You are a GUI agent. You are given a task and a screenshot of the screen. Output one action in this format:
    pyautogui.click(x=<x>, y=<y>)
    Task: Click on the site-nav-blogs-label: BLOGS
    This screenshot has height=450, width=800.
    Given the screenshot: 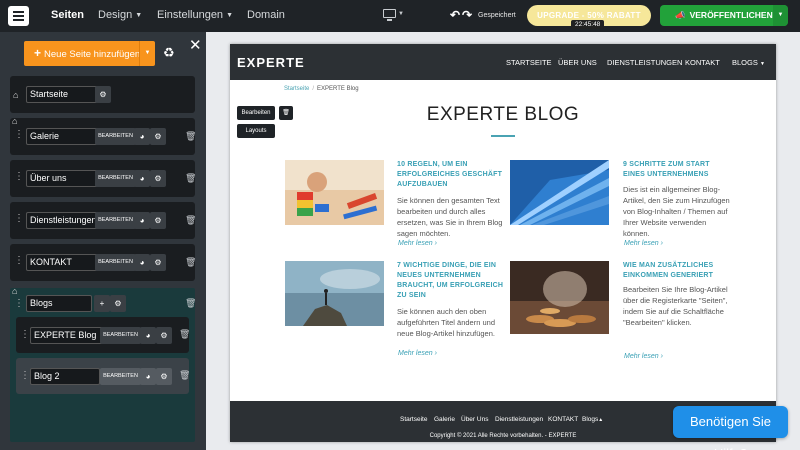 What is the action you would take?
    pyautogui.click(x=745, y=62)
    